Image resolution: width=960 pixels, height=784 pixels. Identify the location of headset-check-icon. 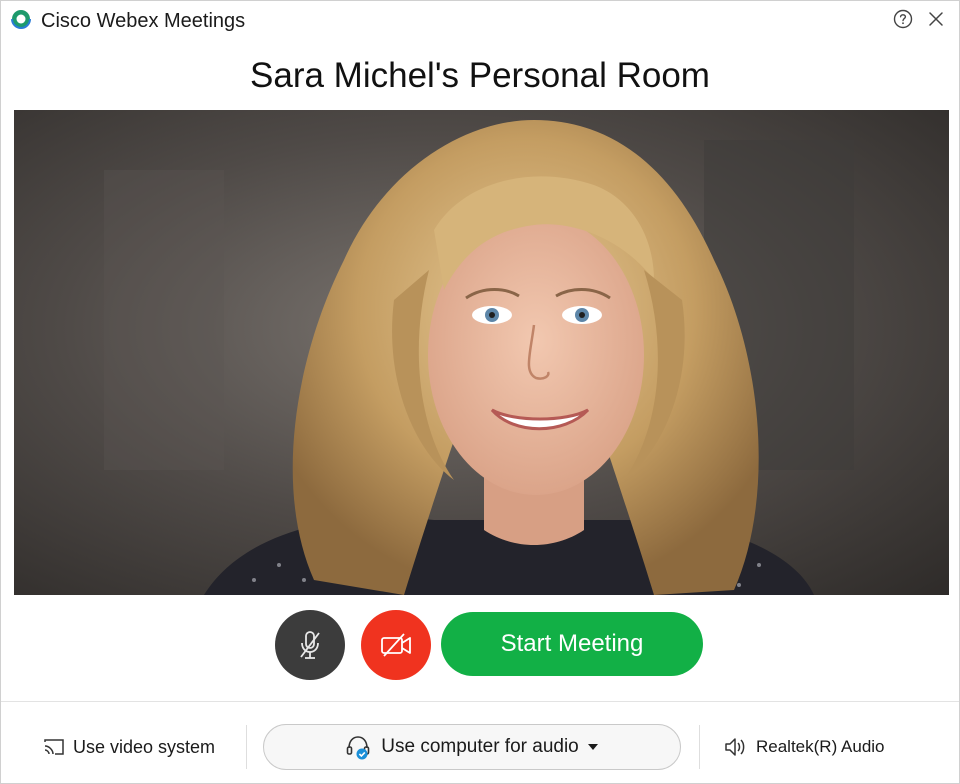
(358, 748).